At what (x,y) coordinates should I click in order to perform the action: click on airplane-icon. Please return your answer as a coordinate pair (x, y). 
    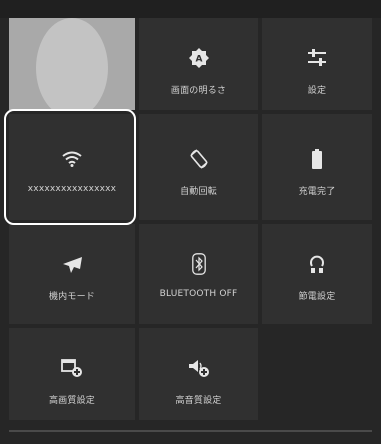
    Looking at the image, I should click on (72, 264).